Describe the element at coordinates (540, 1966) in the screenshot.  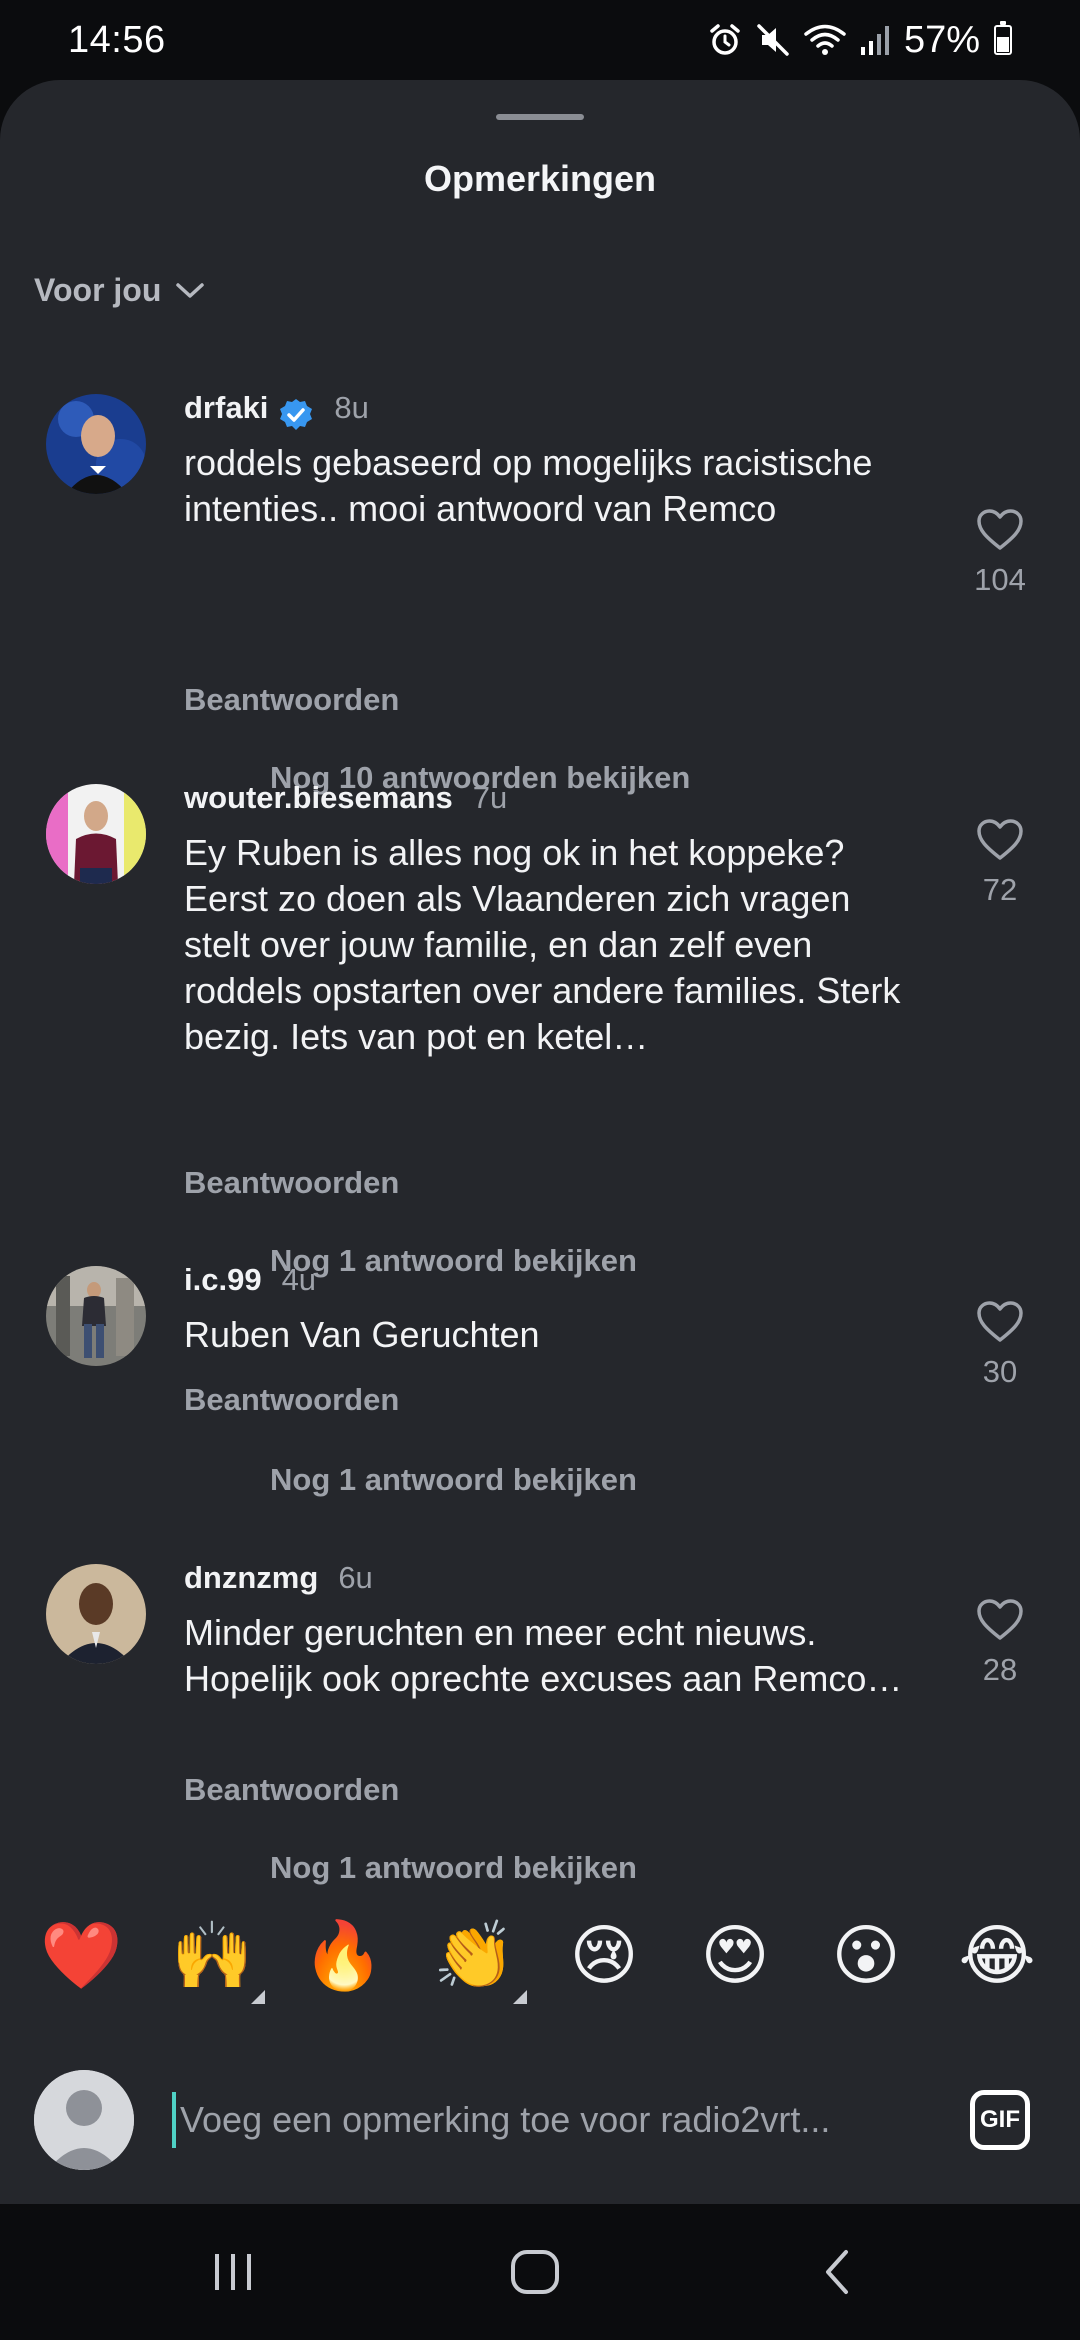
I see `emoji-bar: ❤️ 🙌 🔥 👏 😢 😍 😮 😂` at that location.